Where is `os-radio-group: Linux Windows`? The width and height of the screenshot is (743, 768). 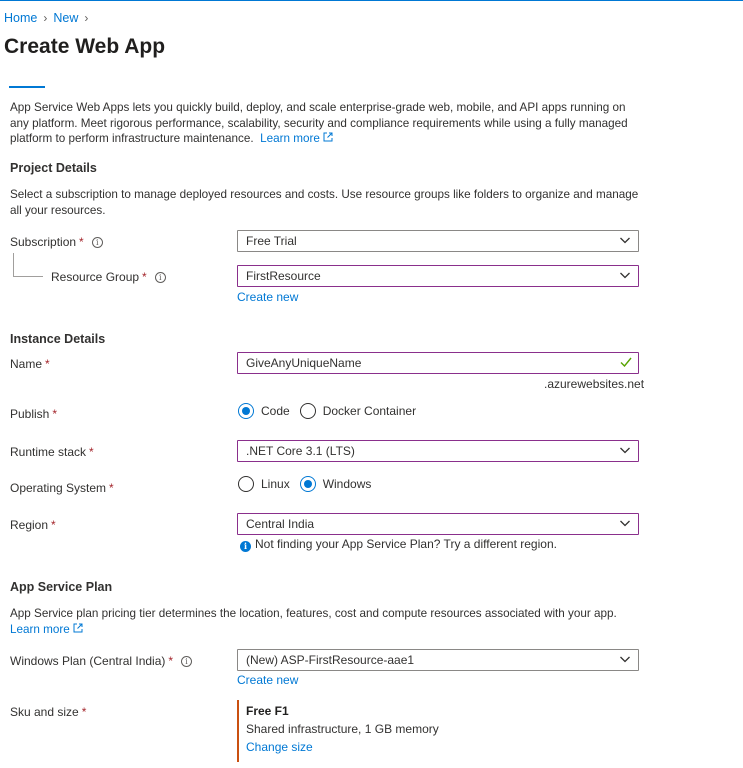 os-radio-group: Linux Windows is located at coordinates (309, 484).